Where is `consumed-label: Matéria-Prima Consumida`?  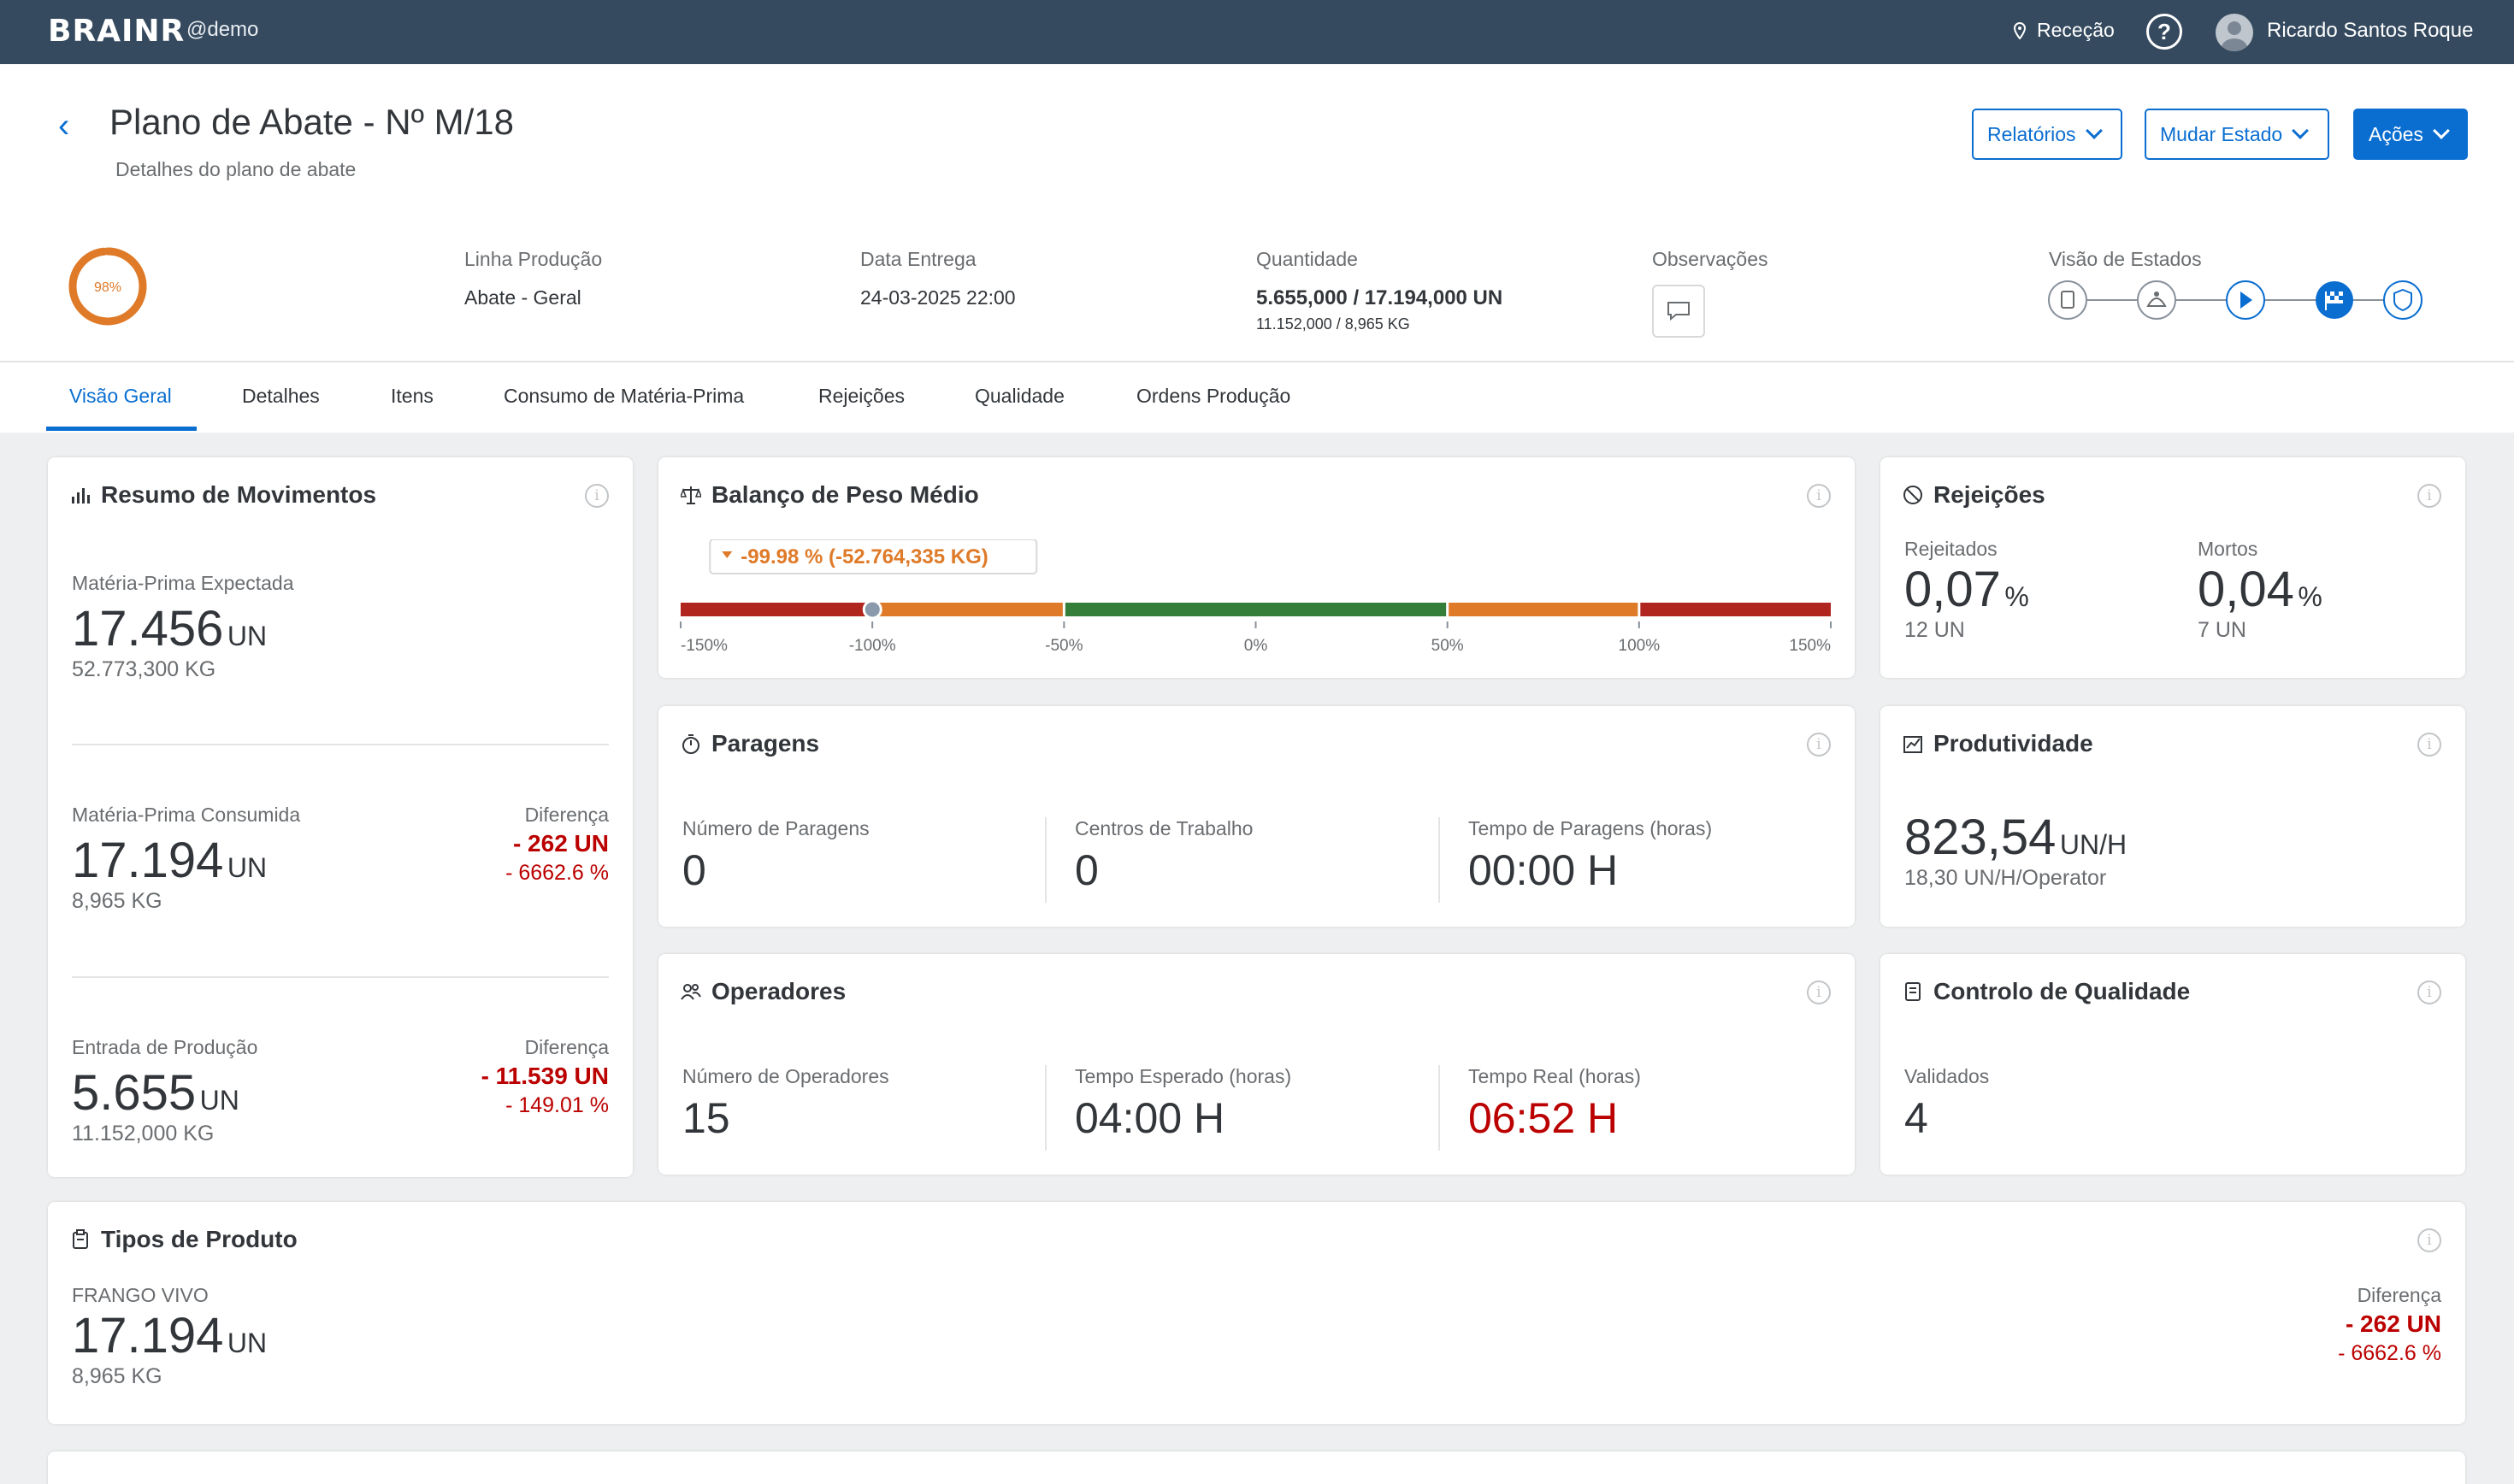 consumed-label: Matéria-Prima Consumida is located at coordinates (187, 815).